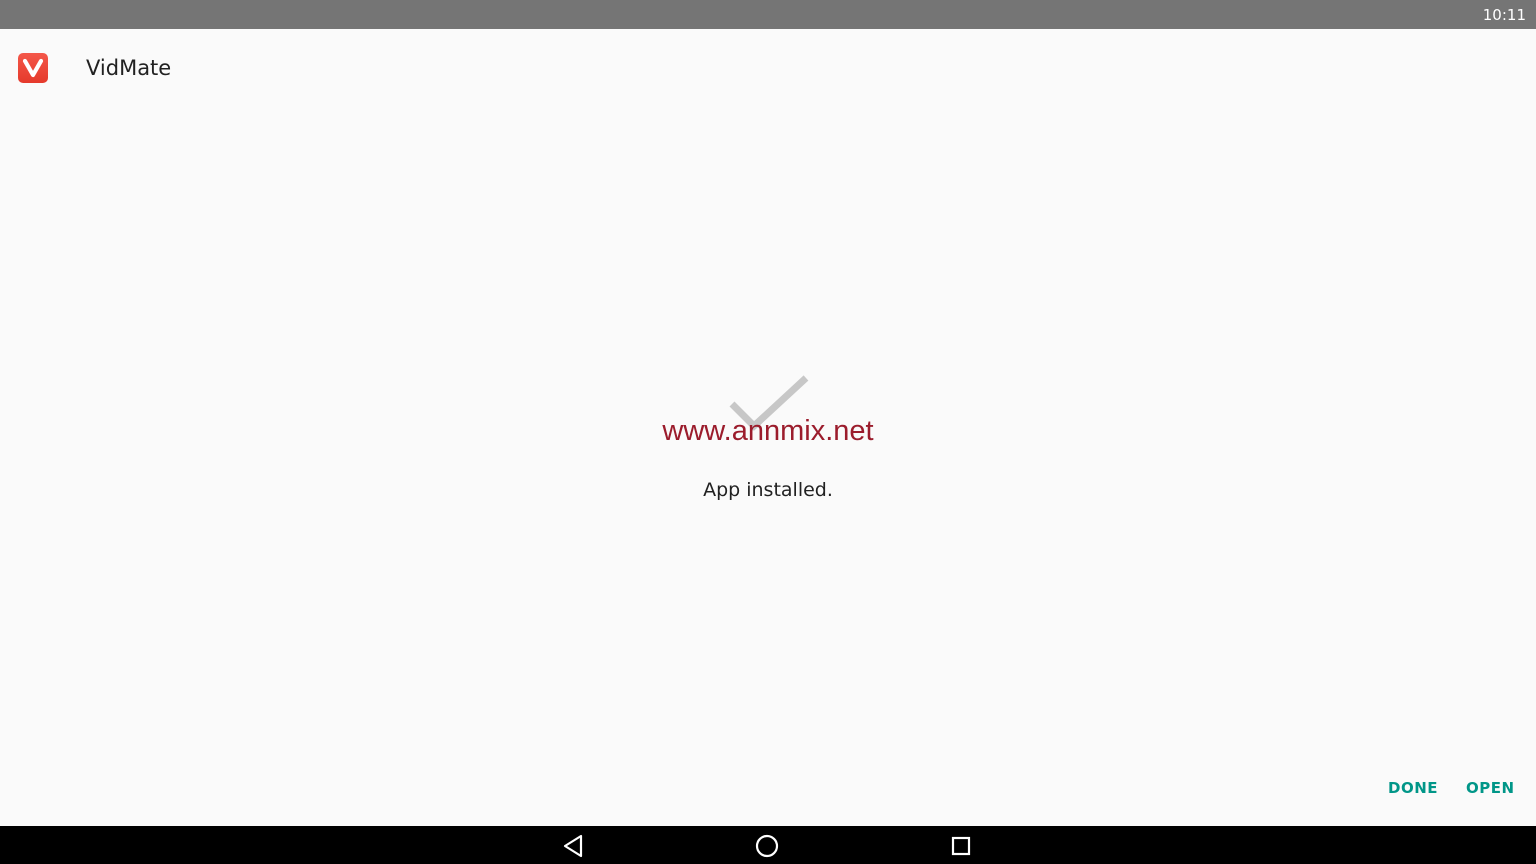 The width and height of the screenshot is (1536, 864). I want to click on status-time: 10:11, so click(1504, 15).